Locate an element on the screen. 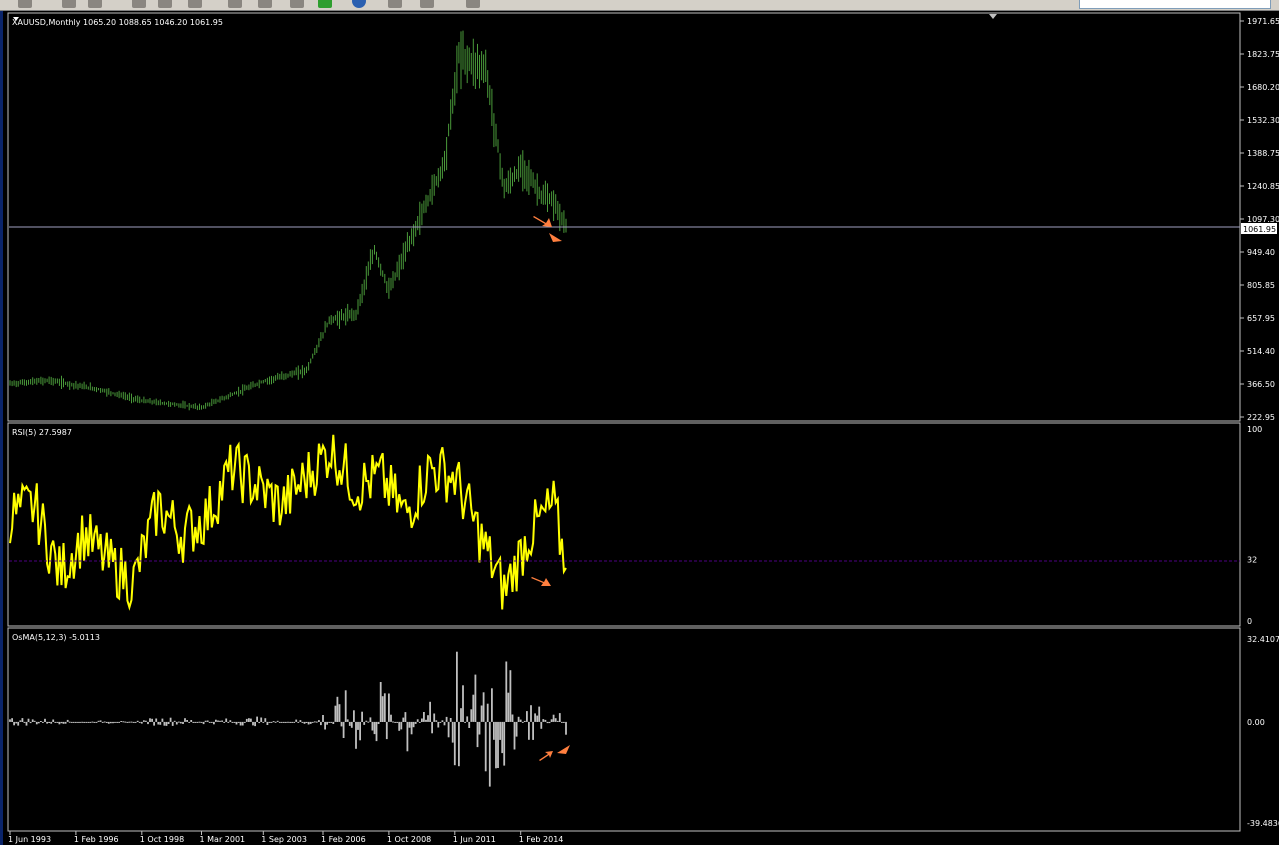  rsi-line-group is located at coordinates (288, 522).